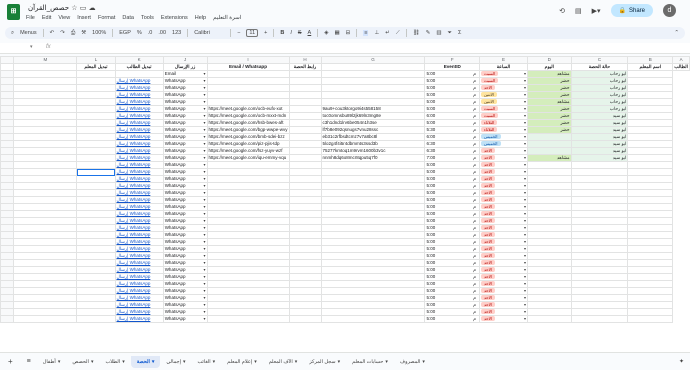  I want to click on sheet-tab: الطلاب ▾, so click(114, 362).